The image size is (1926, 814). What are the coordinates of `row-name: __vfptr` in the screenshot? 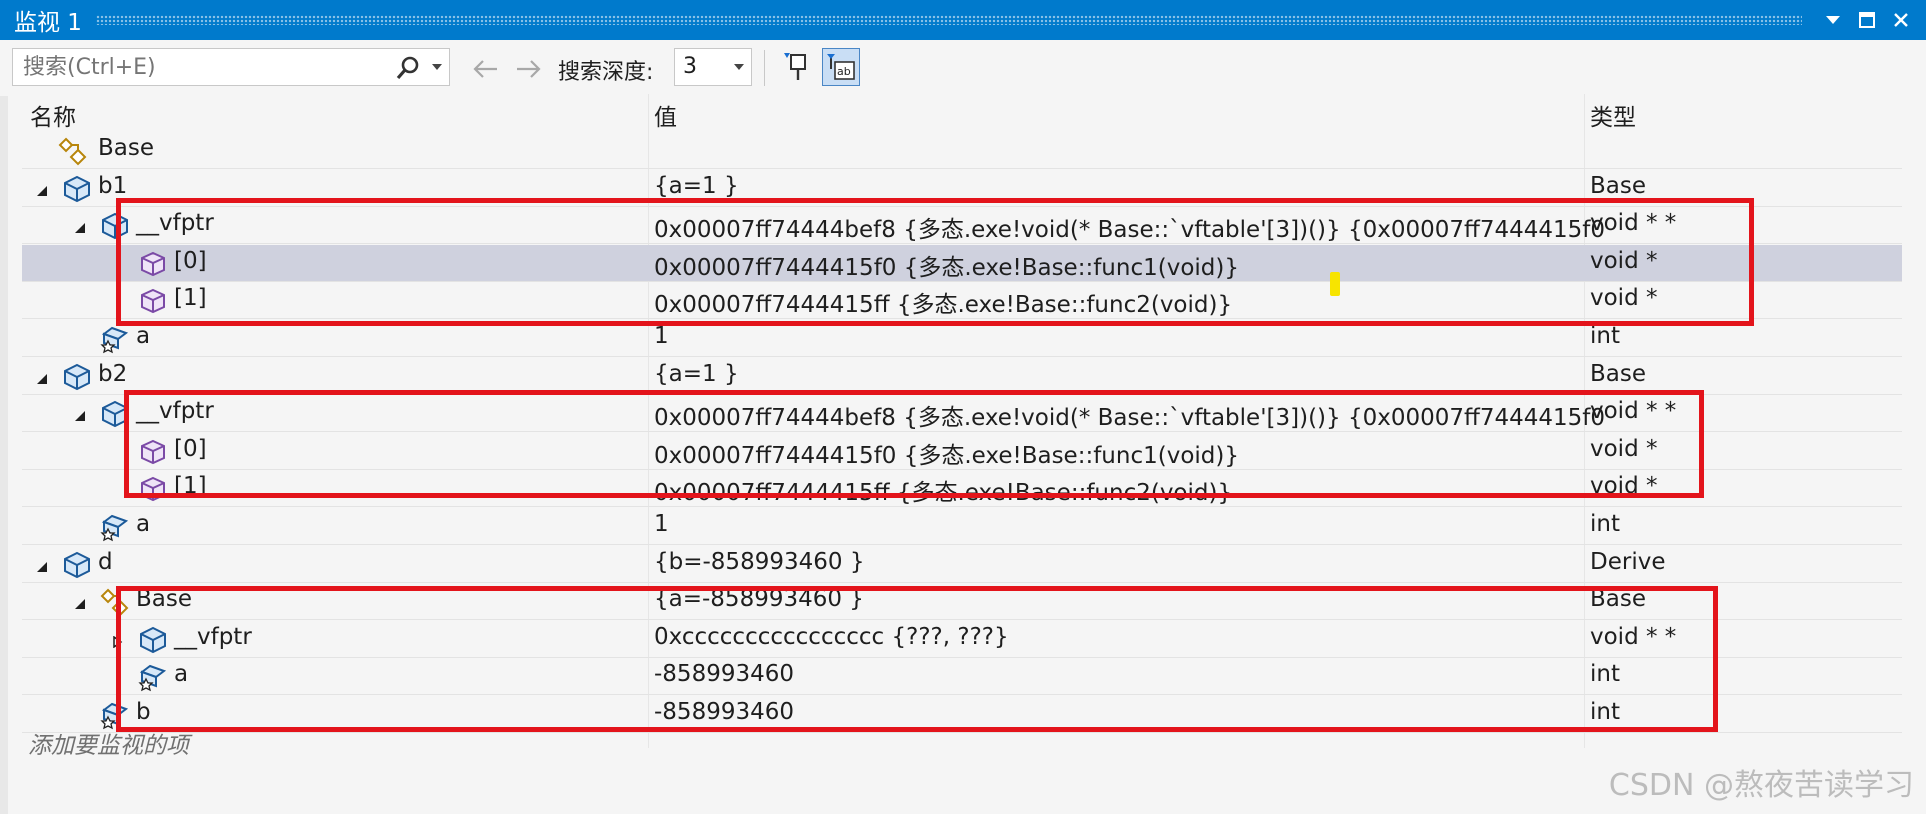 It's located at (213, 637).